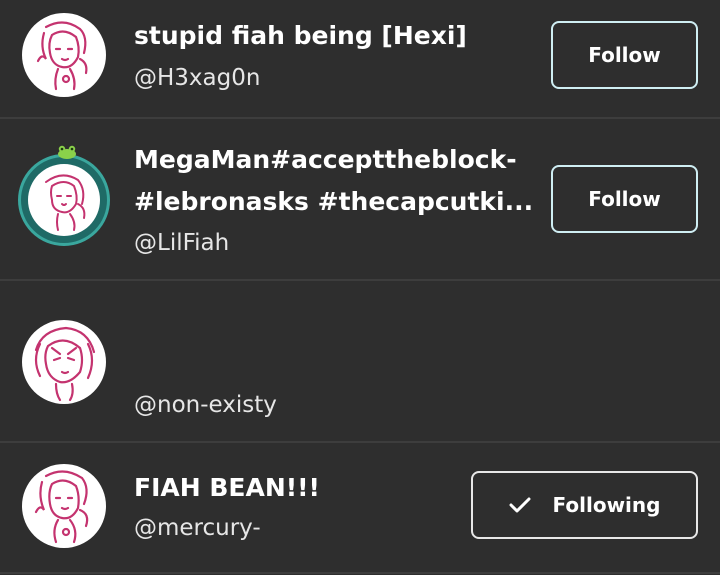 The width and height of the screenshot is (720, 575). What do you see at coordinates (360, 573) in the screenshot?
I see `divider` at bounding box center [360, 573].